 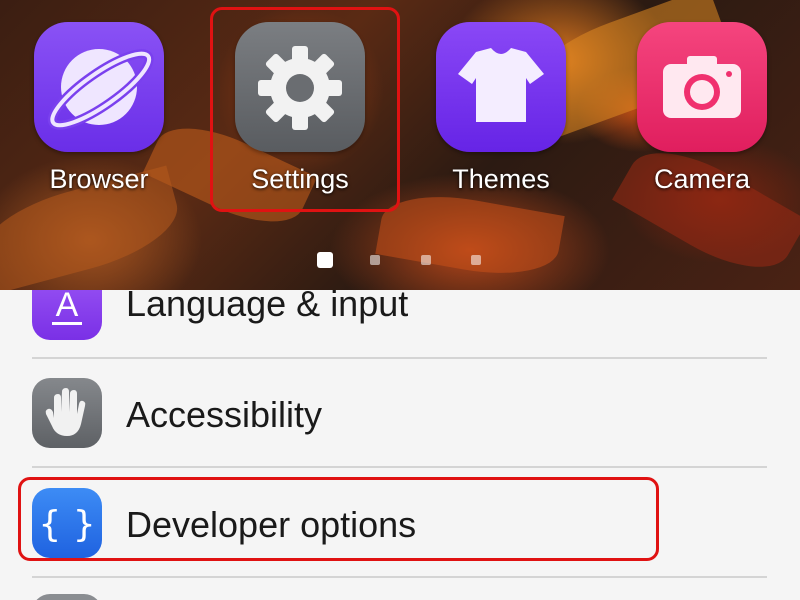 I want to click on tshirt-icon, so click(x=501, y=87).